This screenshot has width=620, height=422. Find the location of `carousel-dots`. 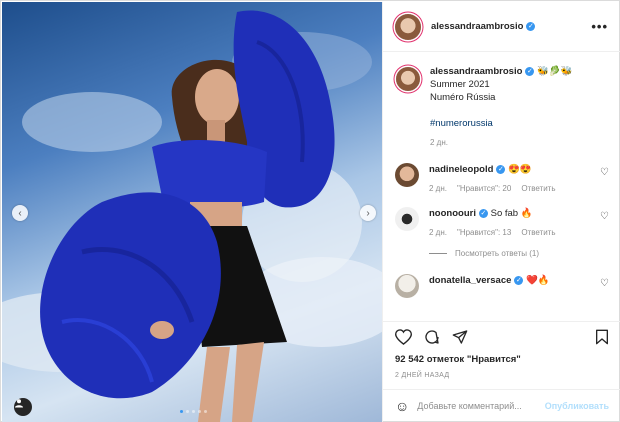

carousel-dots is located at coordinates (193, 411).